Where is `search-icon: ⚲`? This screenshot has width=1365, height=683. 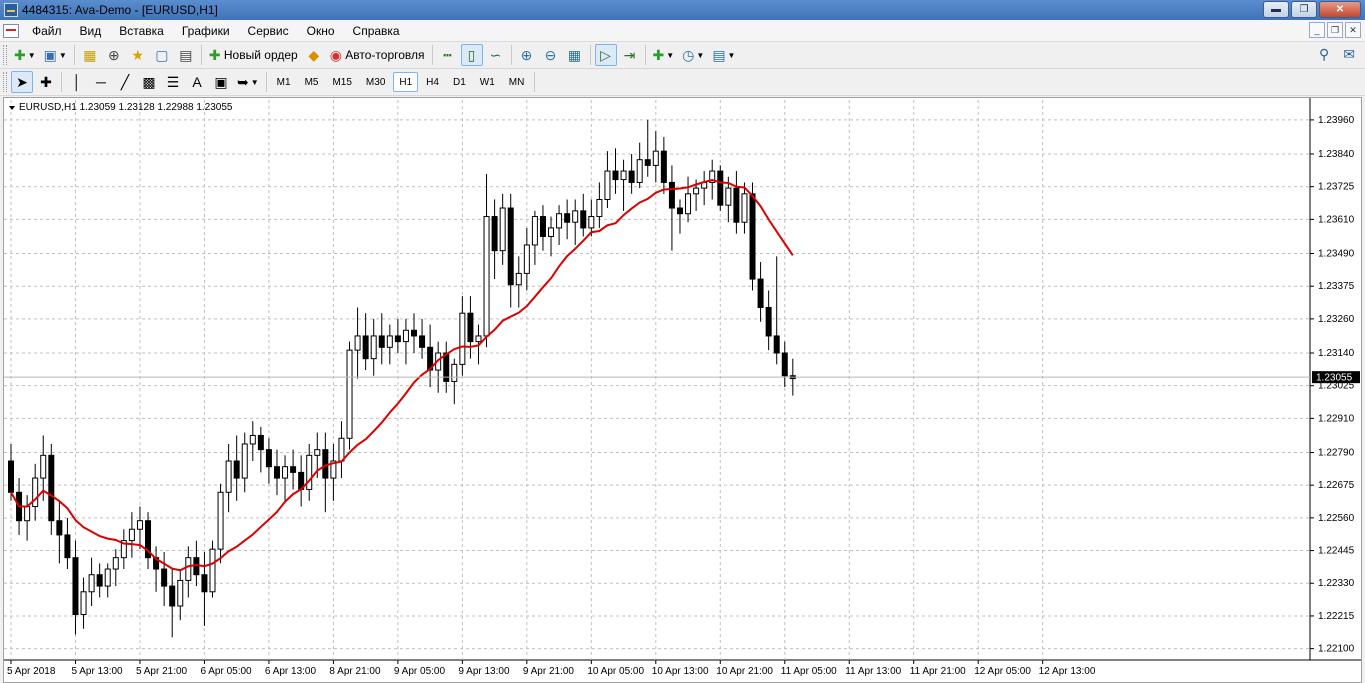
search-icon: ⚲ is located at coordinates (1324, 54).